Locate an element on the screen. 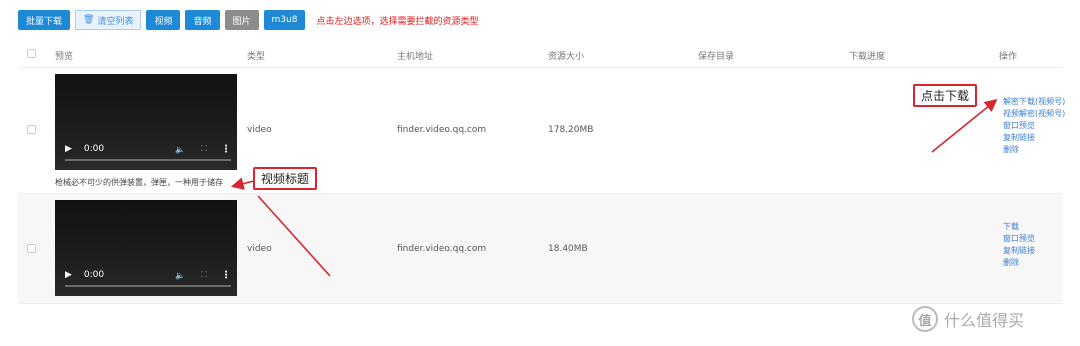 The width and height of the screenshot is (1080, 346). annotation-click-download: 点击下载 is located at coordinates (945, 95).